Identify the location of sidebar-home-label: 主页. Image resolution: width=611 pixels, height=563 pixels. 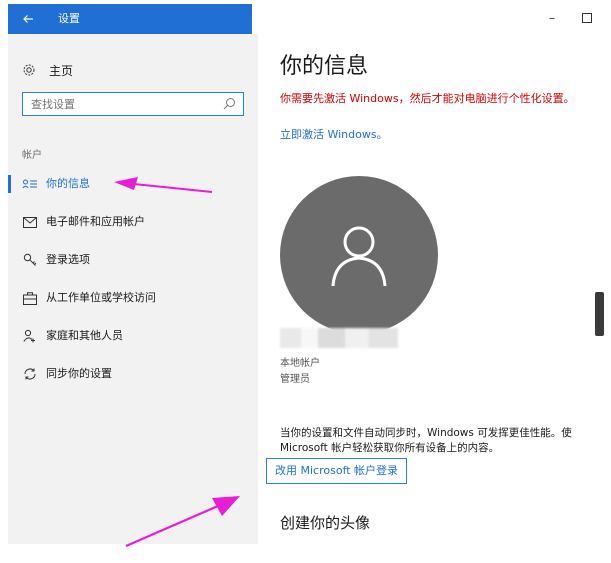
(61, 70).